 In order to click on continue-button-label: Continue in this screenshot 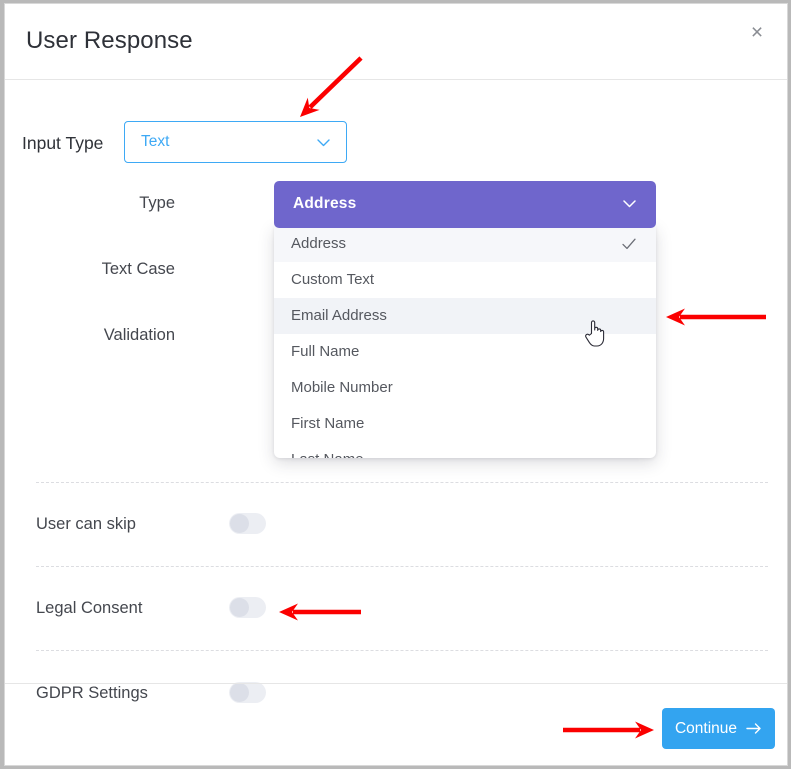, I will do `click(706, 728)`.